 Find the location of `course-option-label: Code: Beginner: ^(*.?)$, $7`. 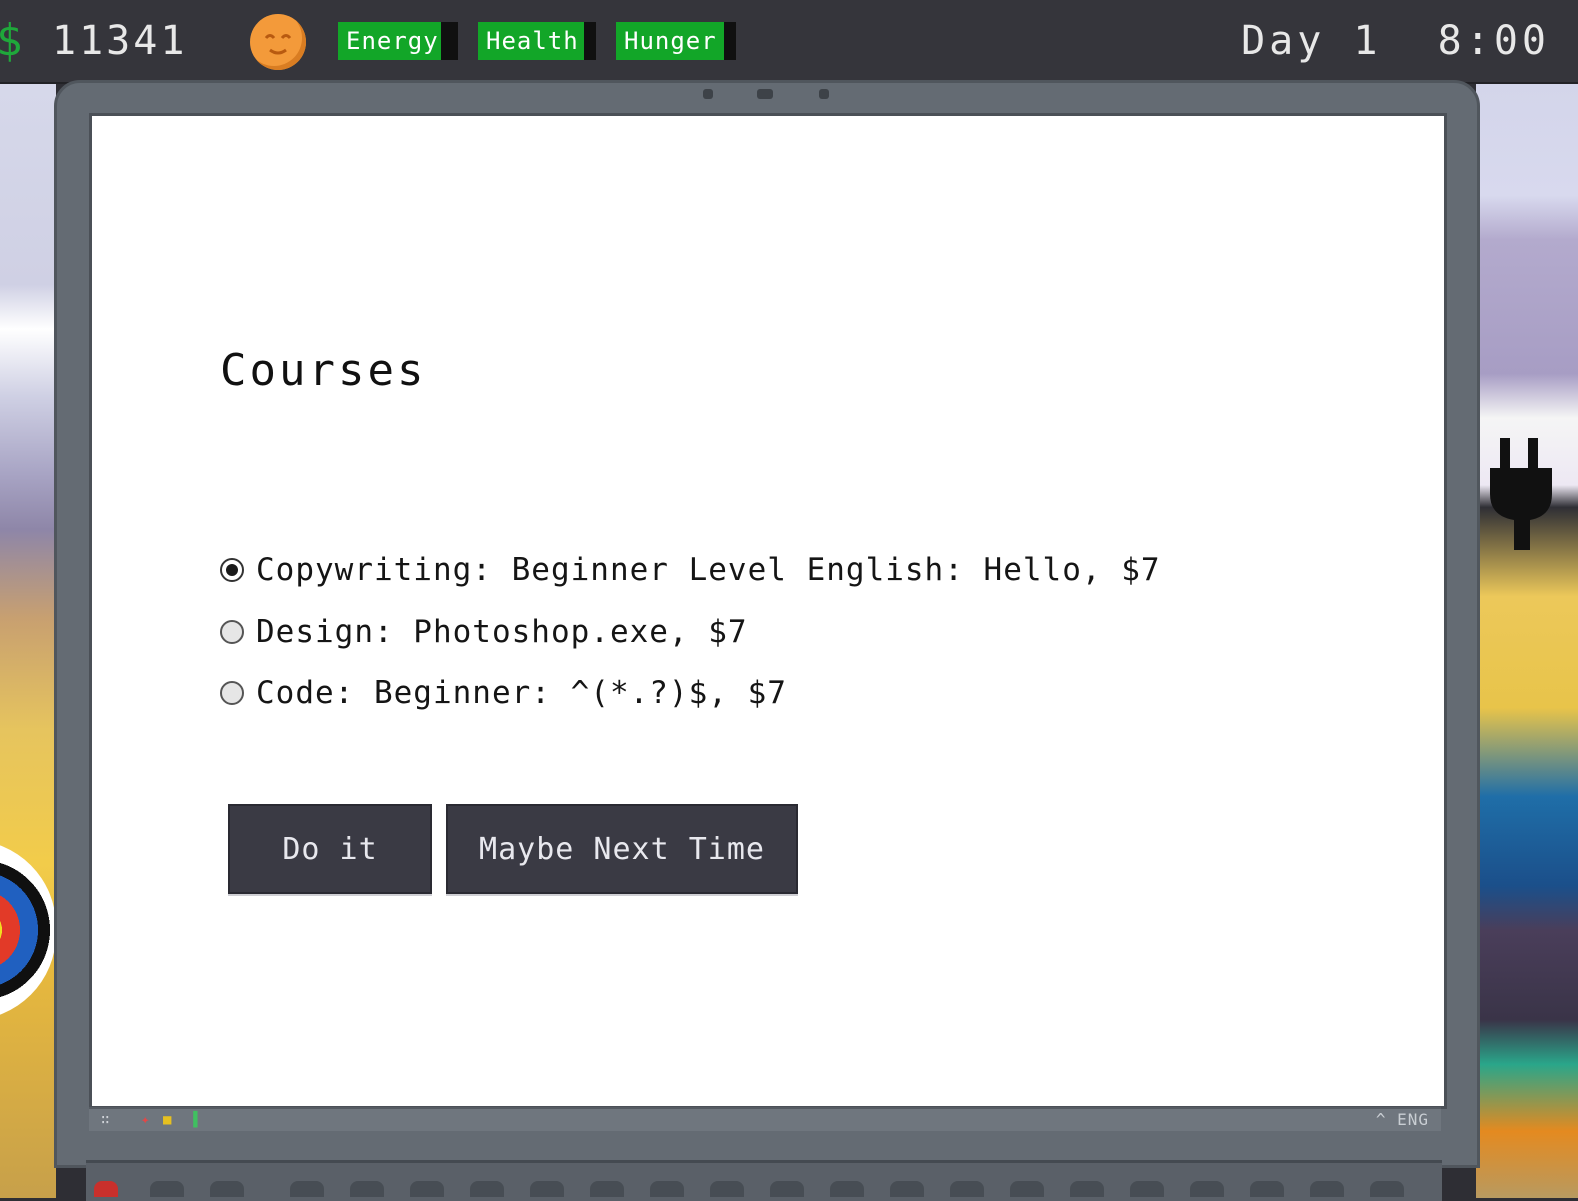

course-option-label: Code: Beginner: ^(*.?)$, $7 is located at coordinates (521, 693).